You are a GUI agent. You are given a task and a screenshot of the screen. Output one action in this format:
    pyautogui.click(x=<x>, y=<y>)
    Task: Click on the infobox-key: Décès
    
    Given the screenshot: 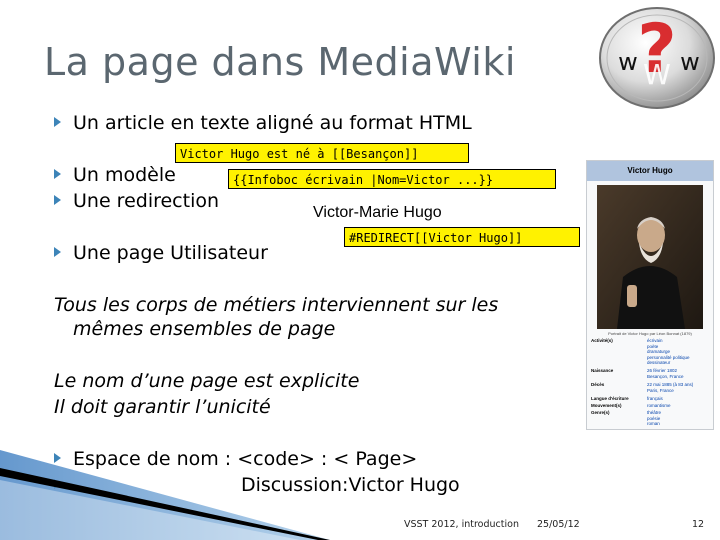 What is the action you would take?
    pyautogui.click(x=598, y=384)
    